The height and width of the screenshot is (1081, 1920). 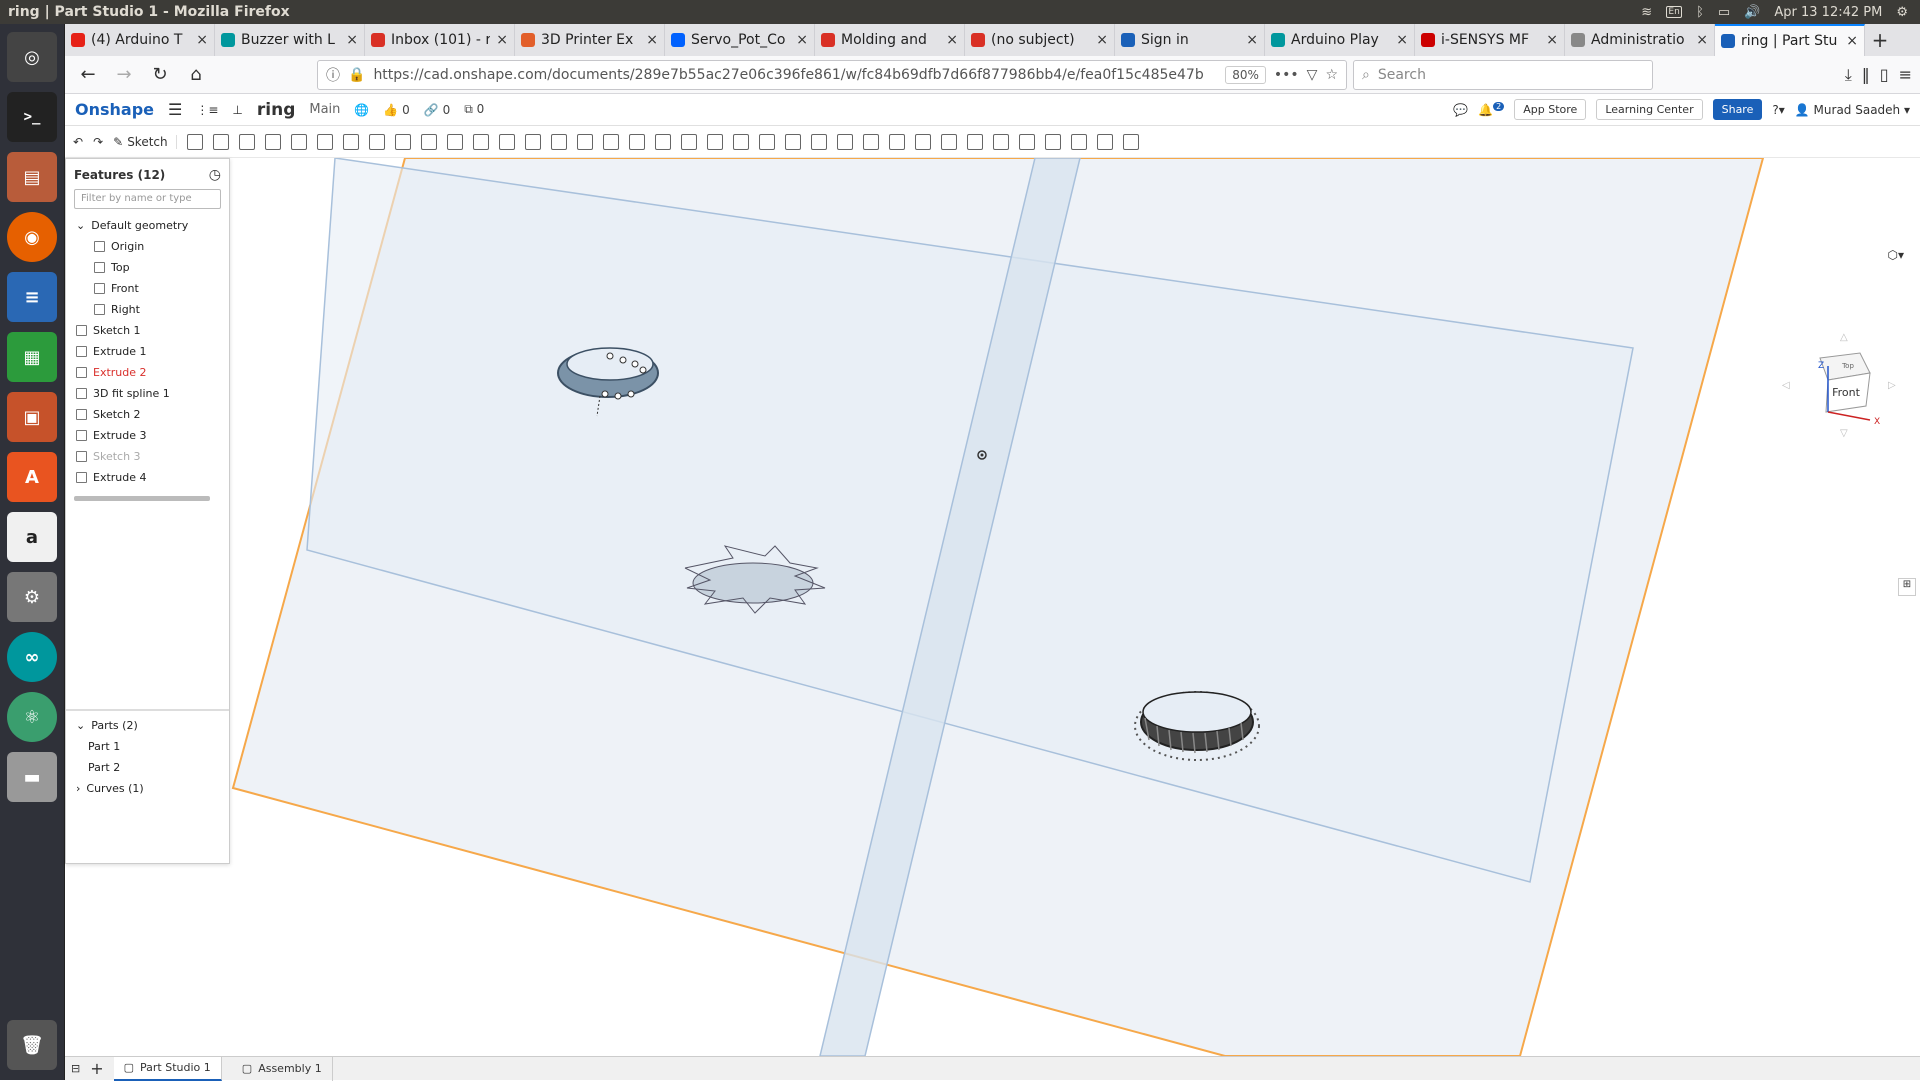 What do you see at coordinates (160, 75) in the screenshot?
I see `reload-icon: ↻` at bounding box center [160, 75].